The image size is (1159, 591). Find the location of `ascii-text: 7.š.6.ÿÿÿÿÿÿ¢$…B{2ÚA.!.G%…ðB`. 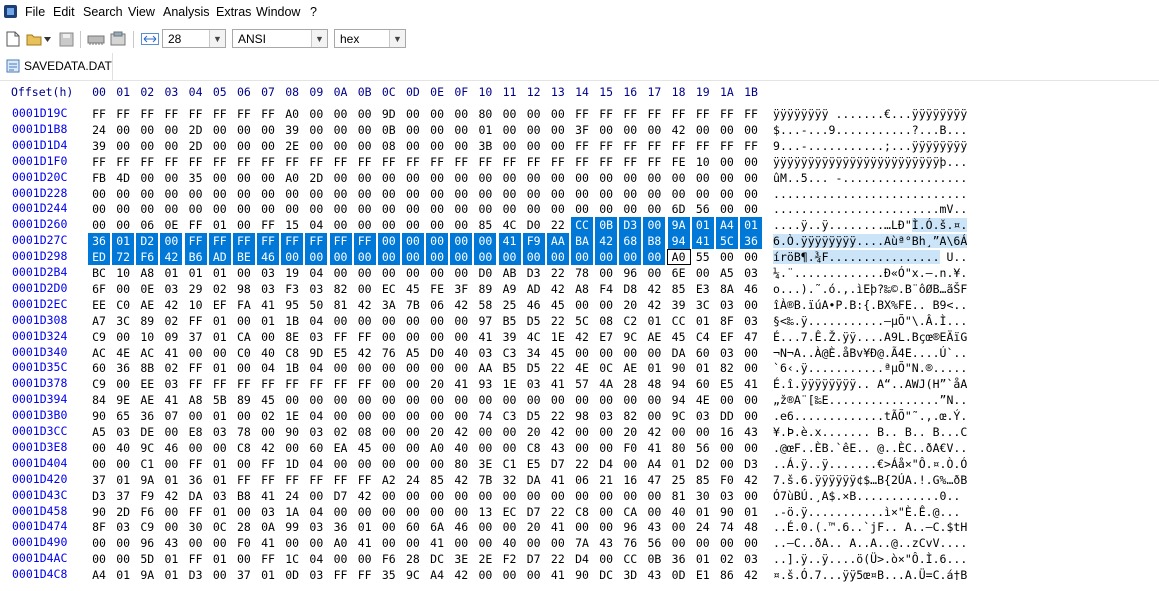

ascii-text: 7.š.6.ÿÿÿÿÿÿ¢$…B{2ÚA.!.G%…ðB is located at coordinates (870, 480).